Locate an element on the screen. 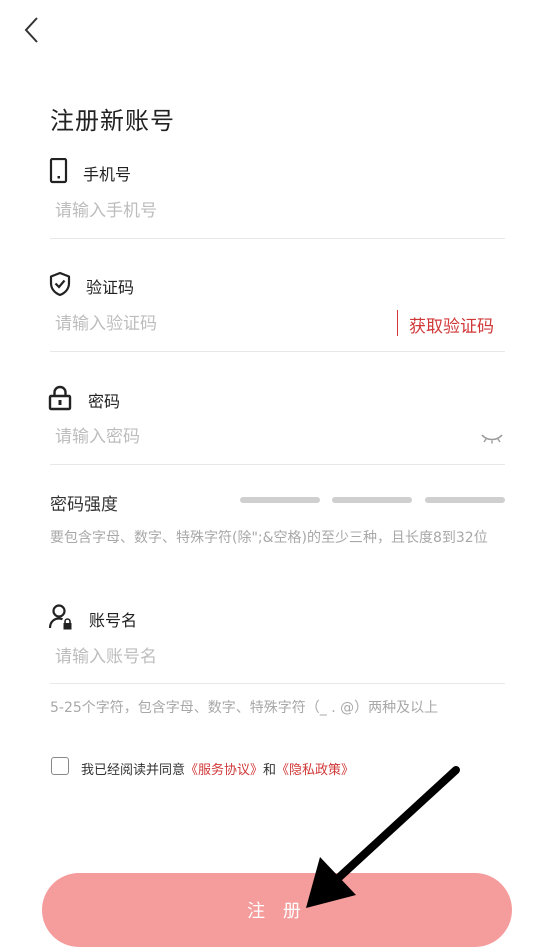  agreement-checkbox is located at coordinates (60, 766).